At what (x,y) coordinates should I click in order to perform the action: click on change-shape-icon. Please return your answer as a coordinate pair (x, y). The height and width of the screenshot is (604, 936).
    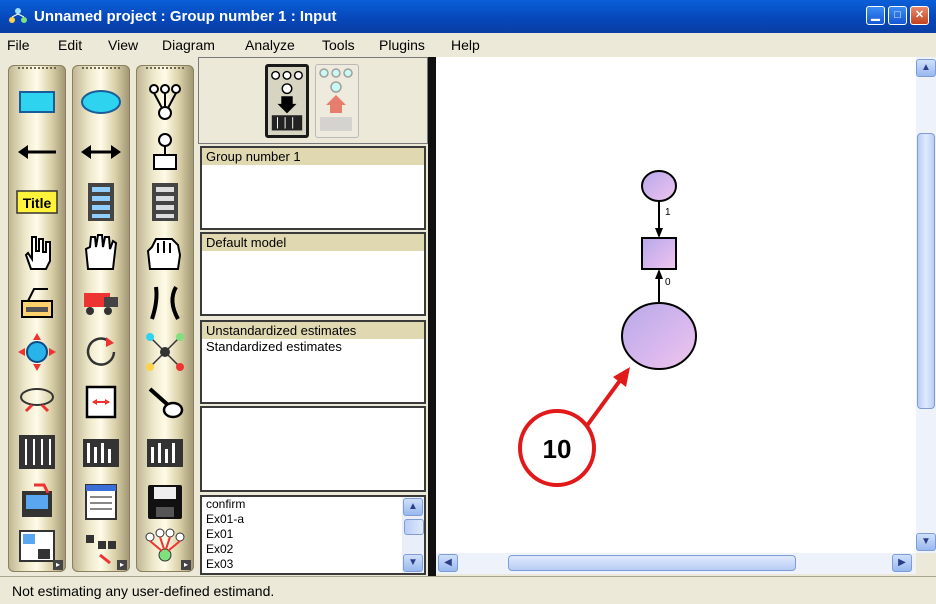
    Looking at the image, I should click on (37, 352).